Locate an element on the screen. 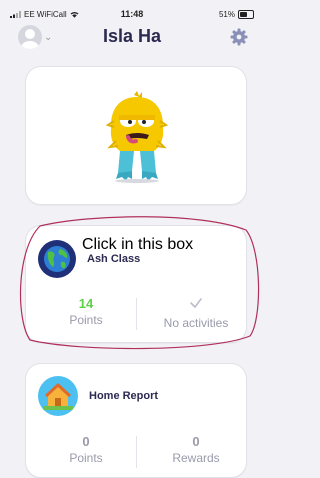 This screenshot has width=320, height=478. monster-avatar is located at coordinates (137, 137).